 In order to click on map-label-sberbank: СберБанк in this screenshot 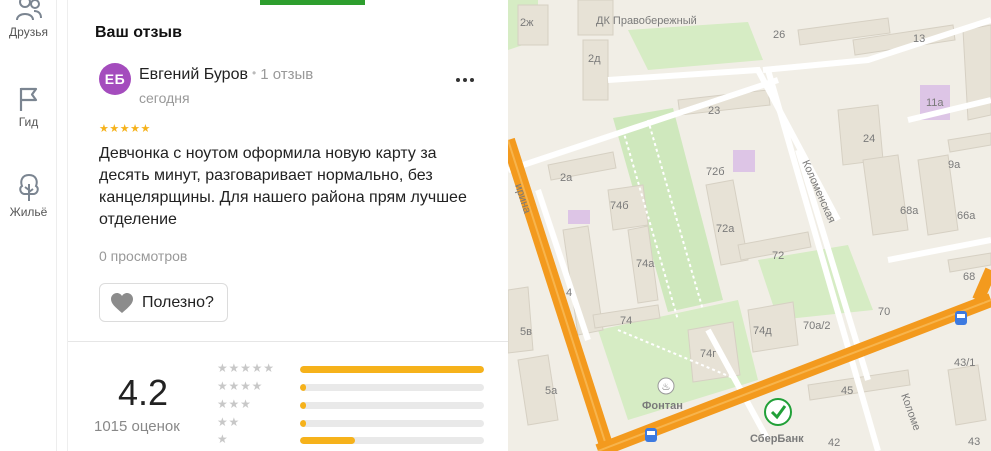, I will do `click(777, 439)`.